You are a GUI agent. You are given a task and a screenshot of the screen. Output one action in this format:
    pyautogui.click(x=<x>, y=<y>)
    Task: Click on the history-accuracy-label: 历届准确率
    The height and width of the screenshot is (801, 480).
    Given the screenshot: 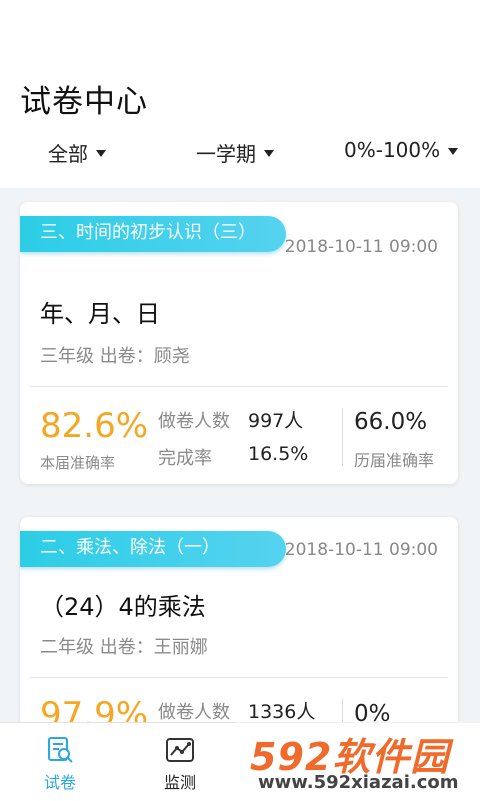 What is the action you would take?
    pyautogui.click(x=394, y=460)
    